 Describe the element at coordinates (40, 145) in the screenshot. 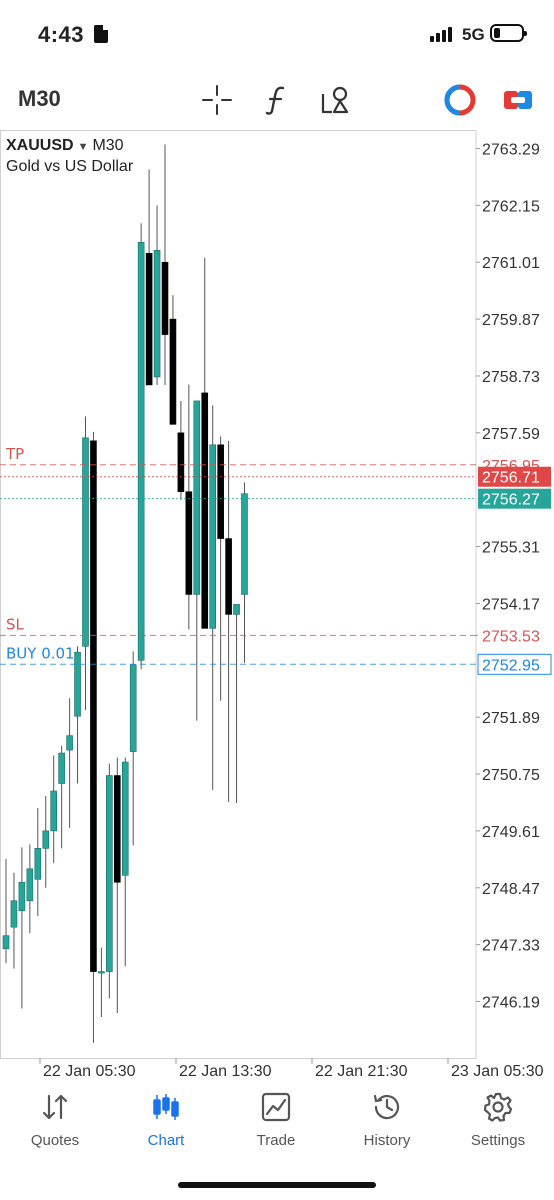

I see `symbol-name: XAUUSD` at that location.